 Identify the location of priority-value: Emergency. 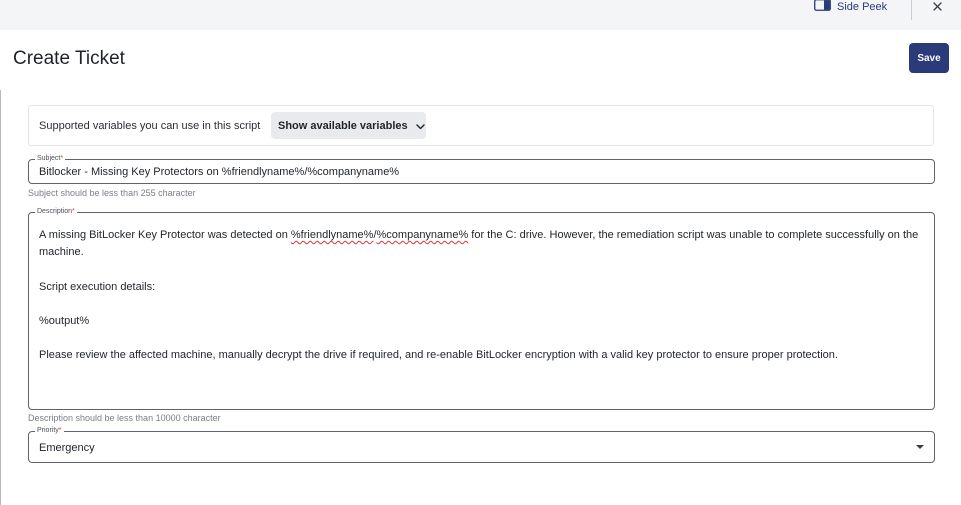
(67, 448).